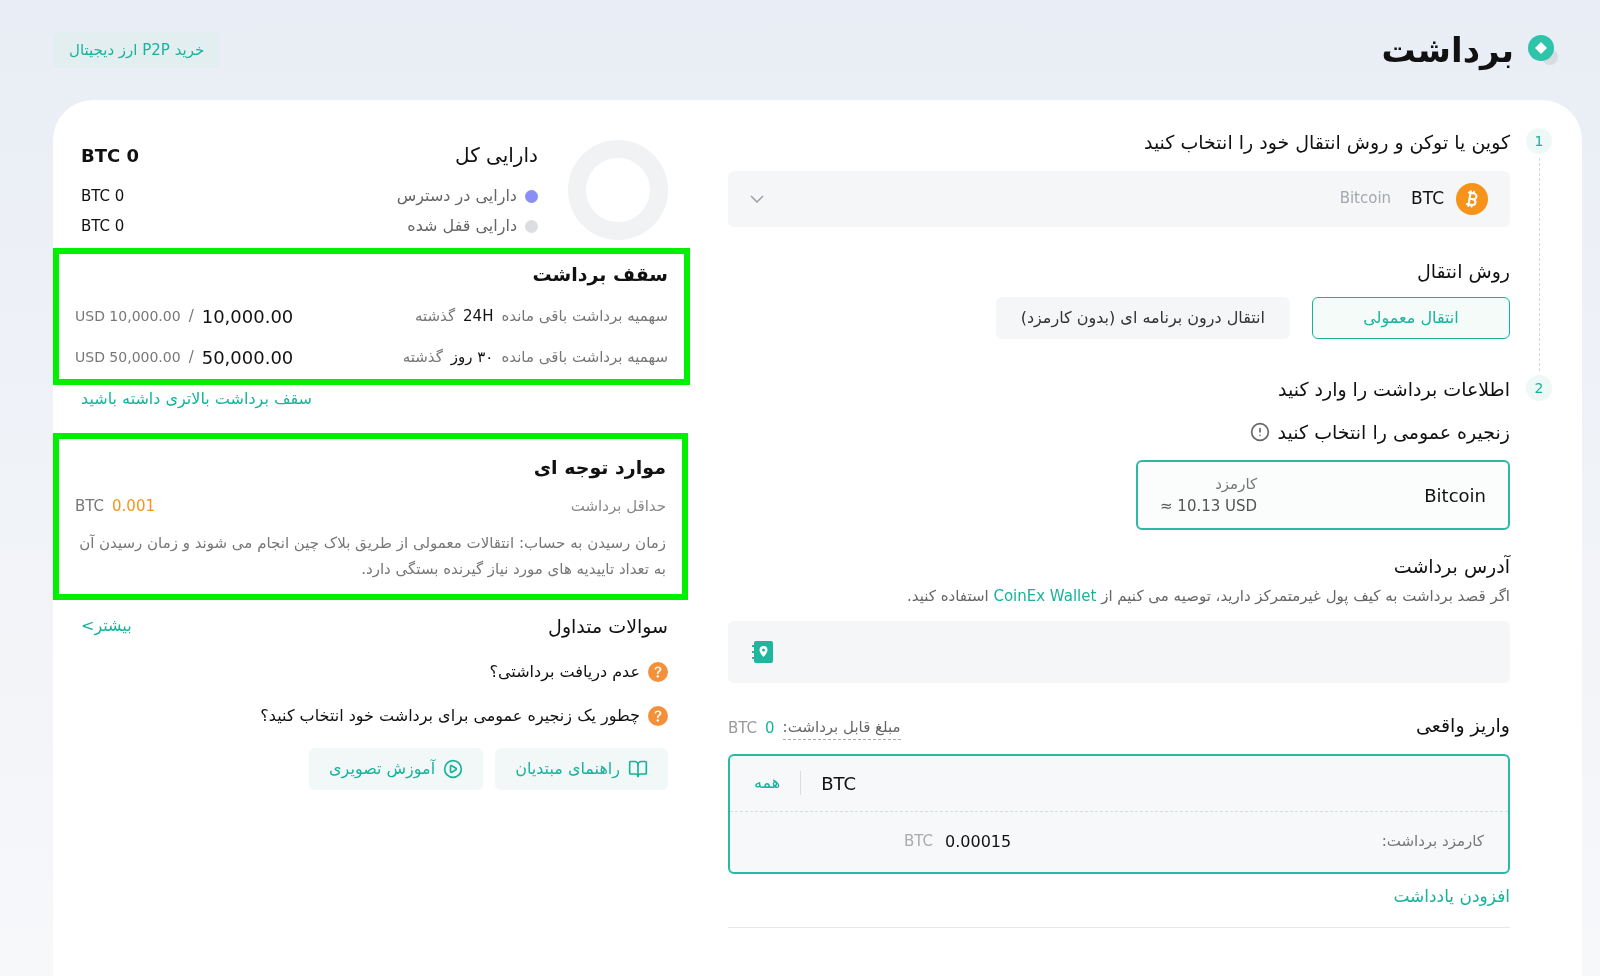  I want to click on assets-title: دارایی کل, so click(496, 155).